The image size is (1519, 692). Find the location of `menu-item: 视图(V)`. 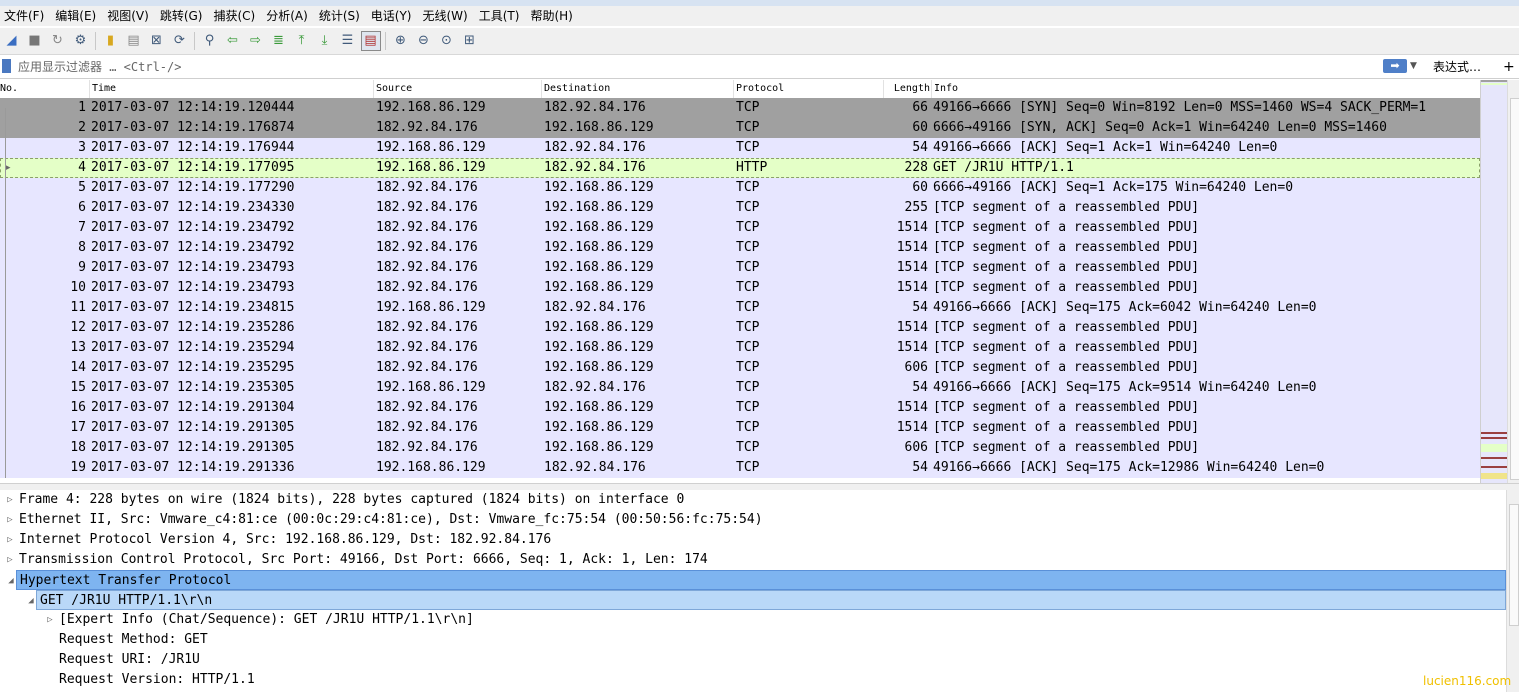

menu-item: 视图(V) is located at coordinates (129, 16).